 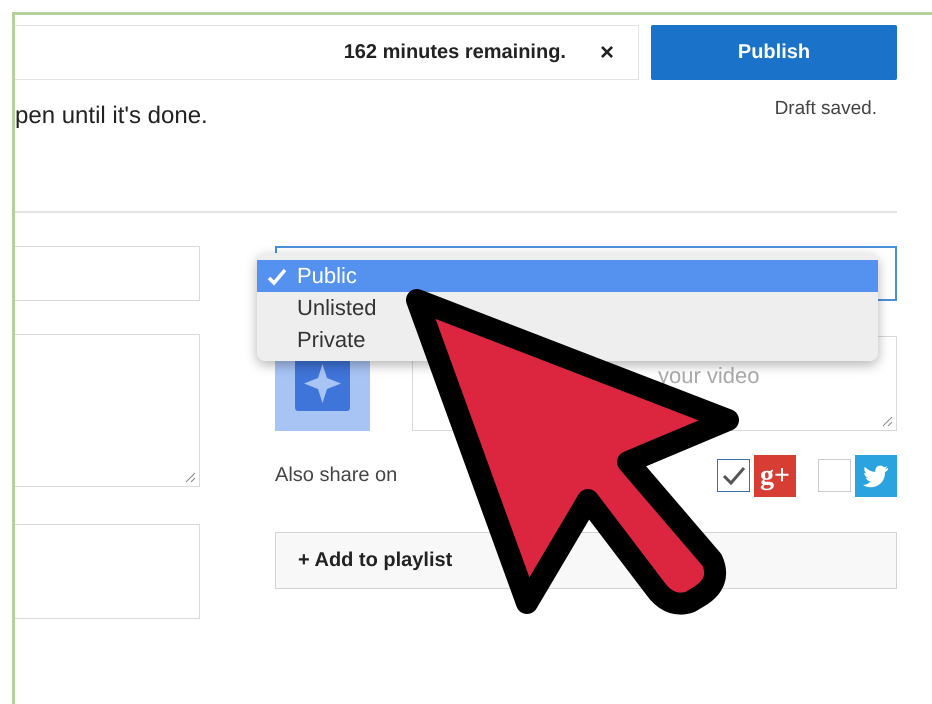 What do you see at coordinates (775, 475) in the screenshot?
I see `google-plus-logo: g+` at bounding box center [775, 475].